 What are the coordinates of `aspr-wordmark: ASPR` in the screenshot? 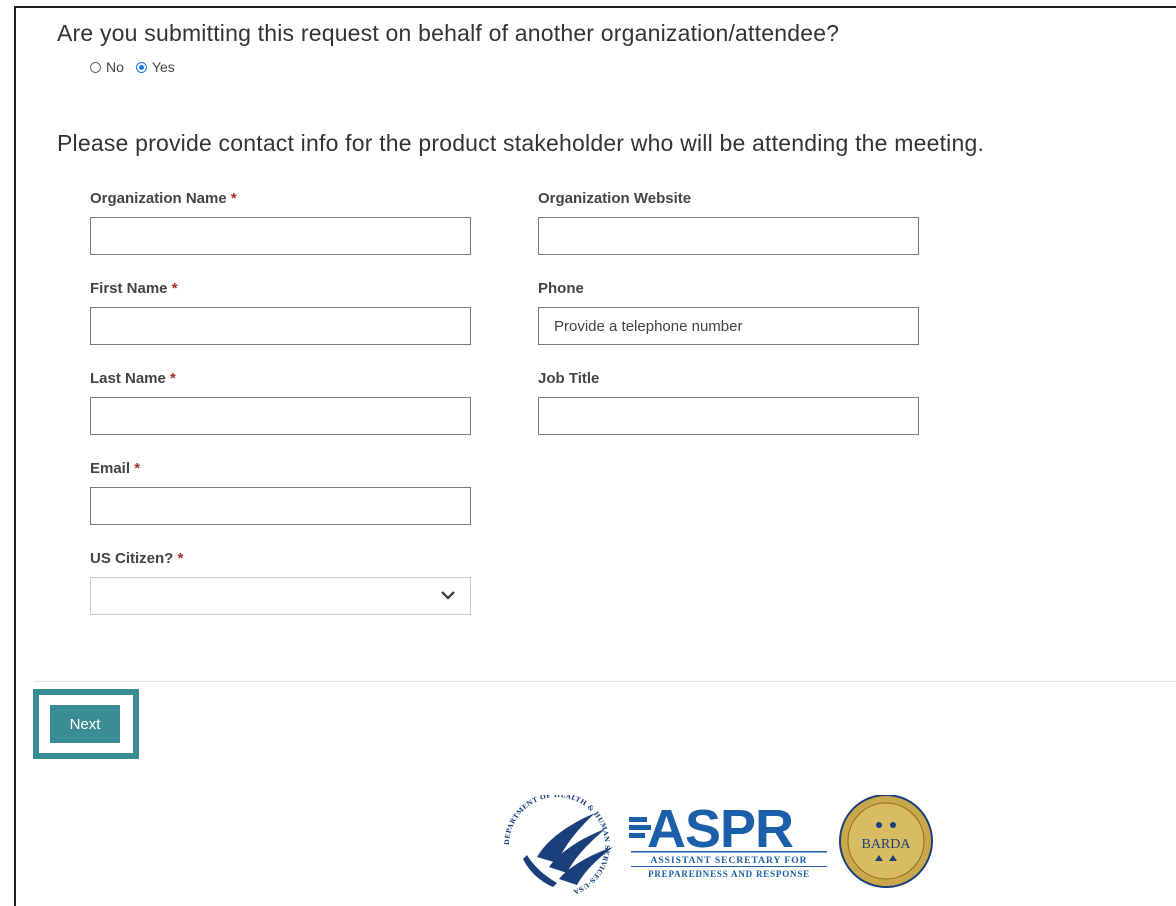 It's located at (720, 829).